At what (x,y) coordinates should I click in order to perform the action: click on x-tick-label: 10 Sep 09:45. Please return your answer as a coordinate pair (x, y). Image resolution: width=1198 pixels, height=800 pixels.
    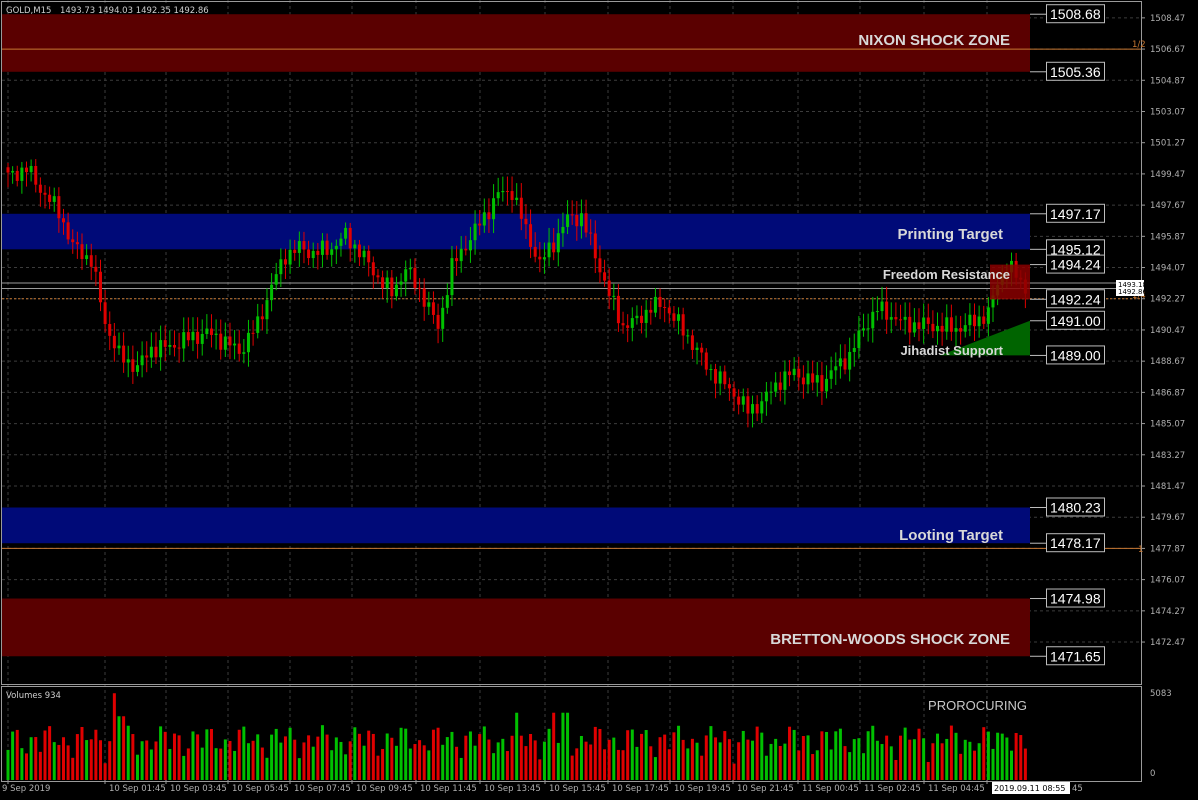
    Looking at the image, I should click on (384, 789).